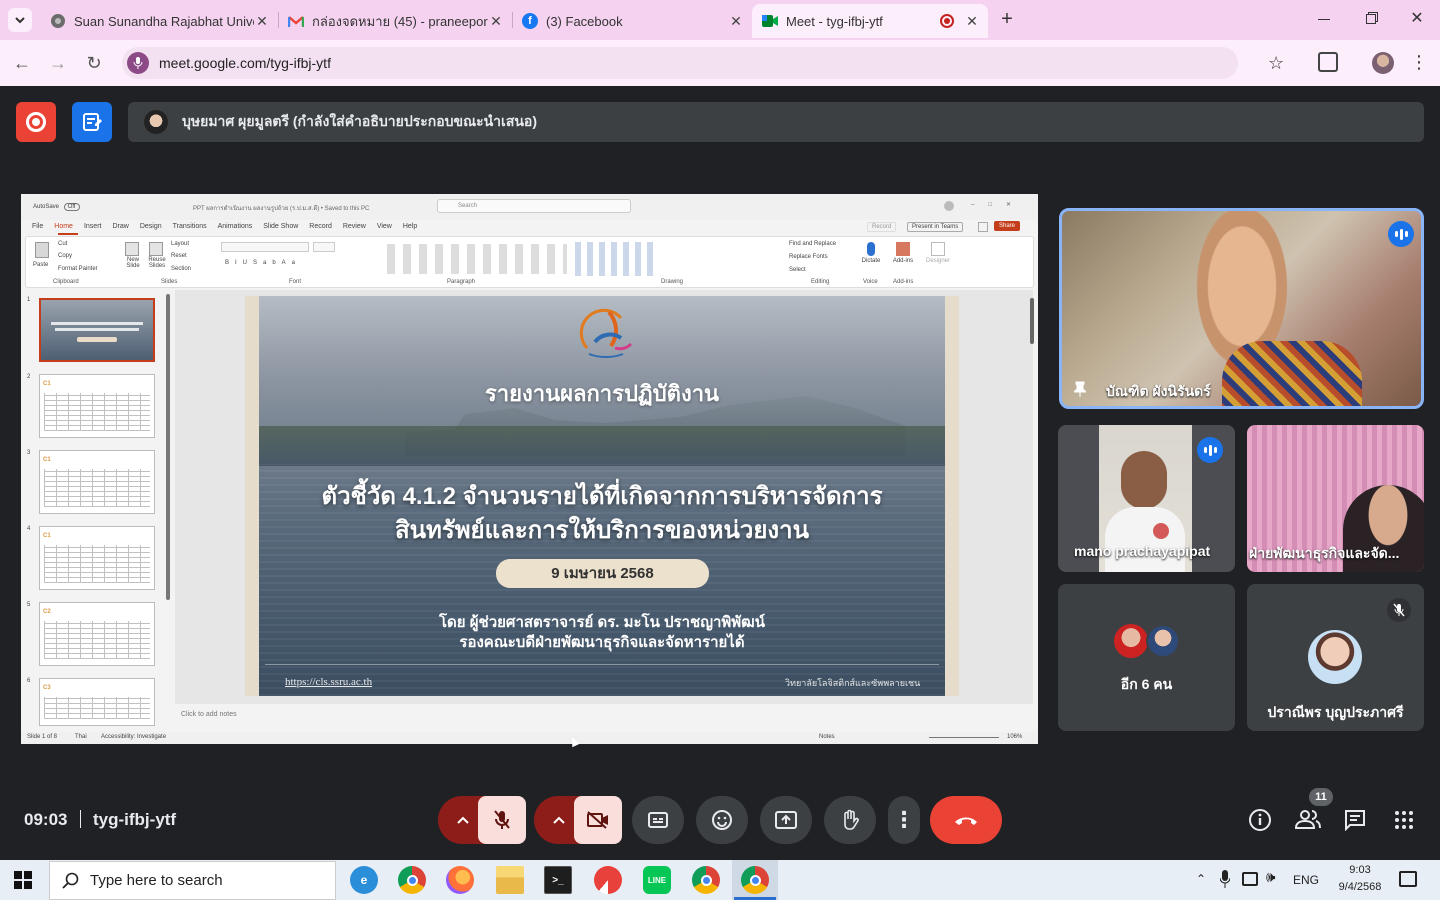 The height and width of the screenshot is (900, 1440). I want to click on ppt-menu-item: Draw, so click(120, 226).